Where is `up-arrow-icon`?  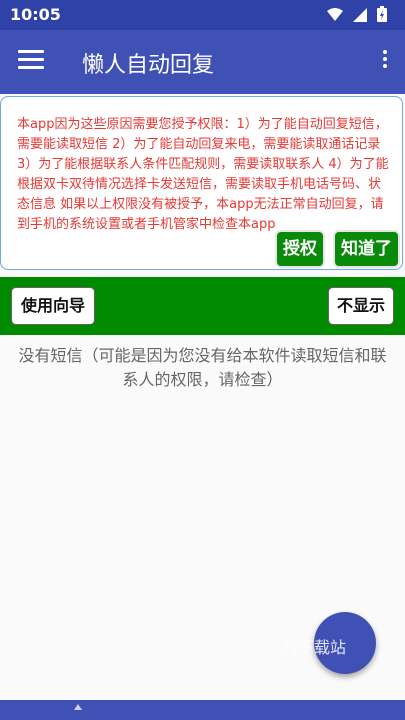
up-arrow-icon is located at coordinates (78, 707).